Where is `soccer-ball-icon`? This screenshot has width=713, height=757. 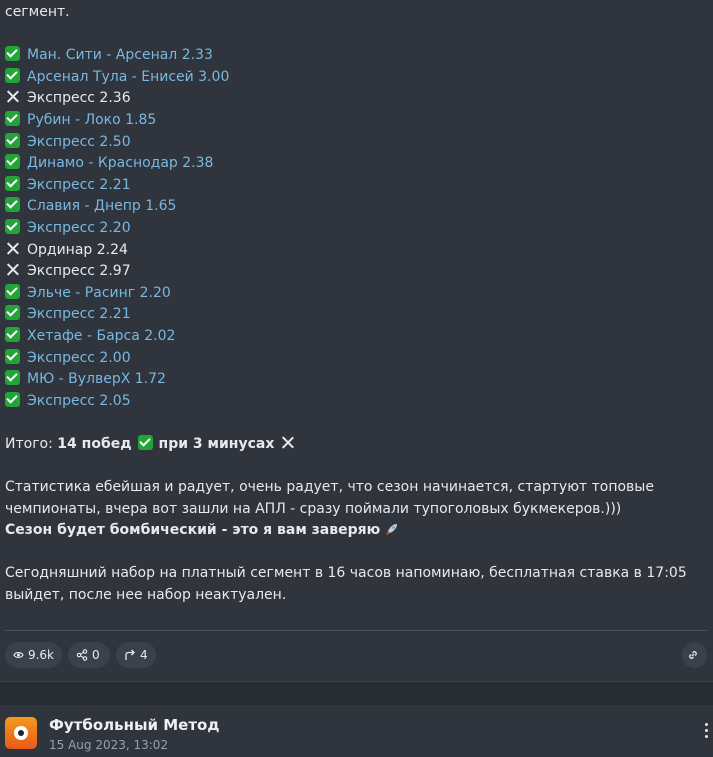
soccer-ball-icon is located at coordinates (21, 733).